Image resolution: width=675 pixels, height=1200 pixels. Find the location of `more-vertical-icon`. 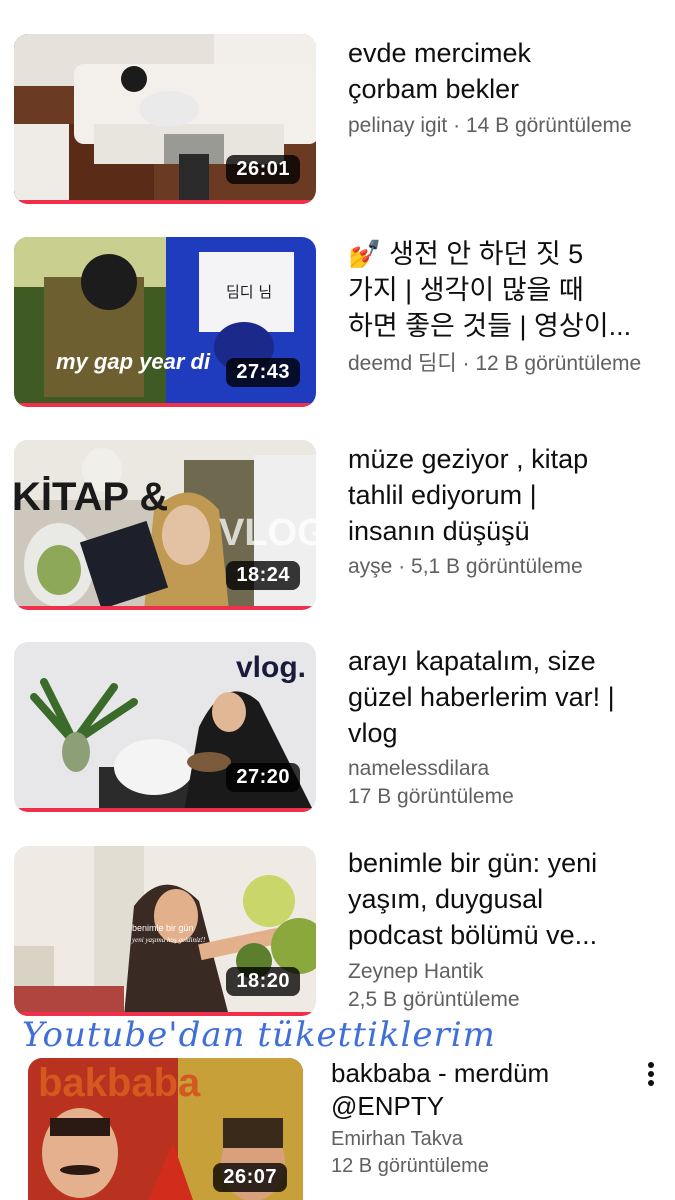

more-vertical-icon is located at coordinates (651, 1075).